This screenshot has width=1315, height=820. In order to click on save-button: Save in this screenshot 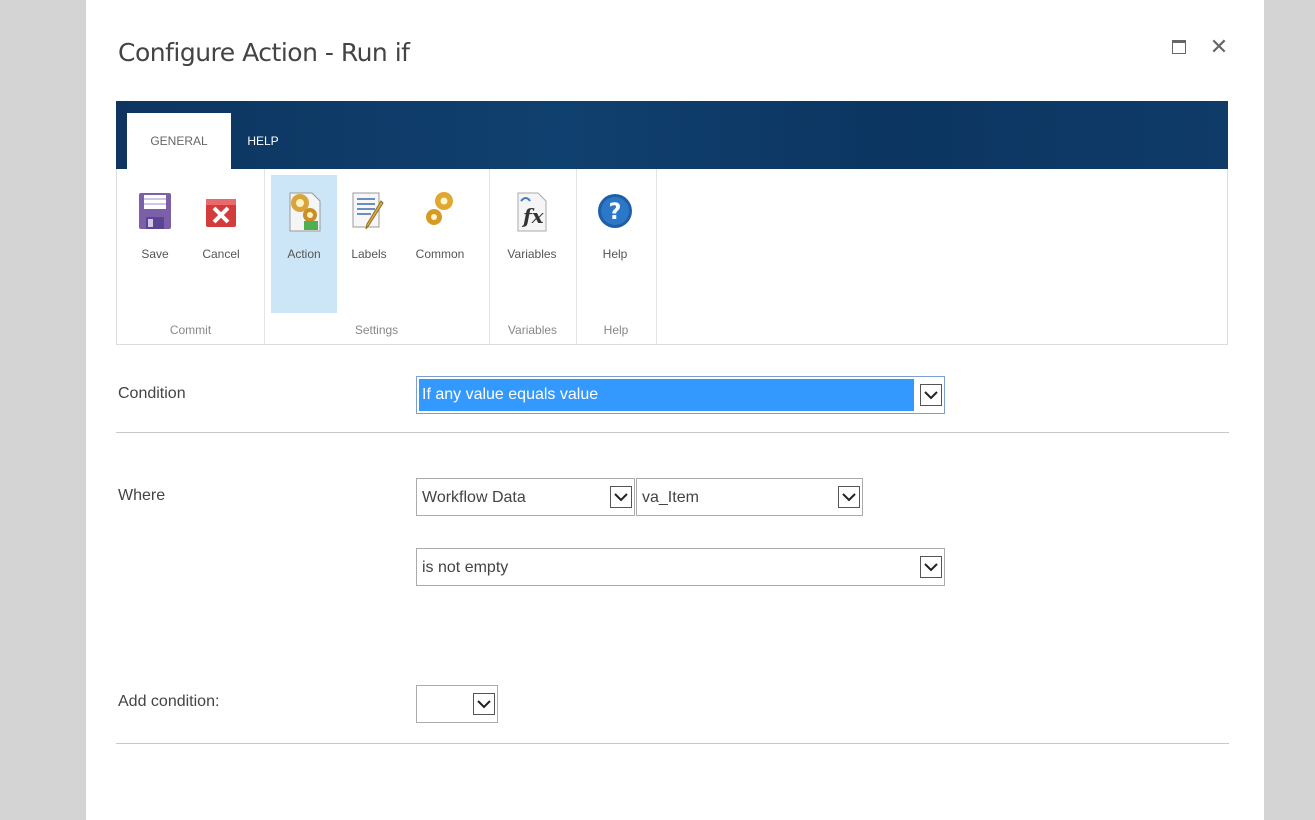, I will do `click(155, 244)`.